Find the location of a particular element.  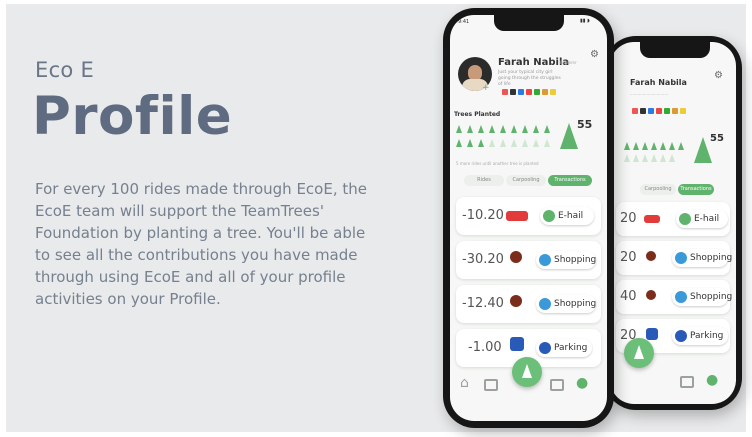

transaction-card: -10.20 E-hail is located at coordinates (528, 216).